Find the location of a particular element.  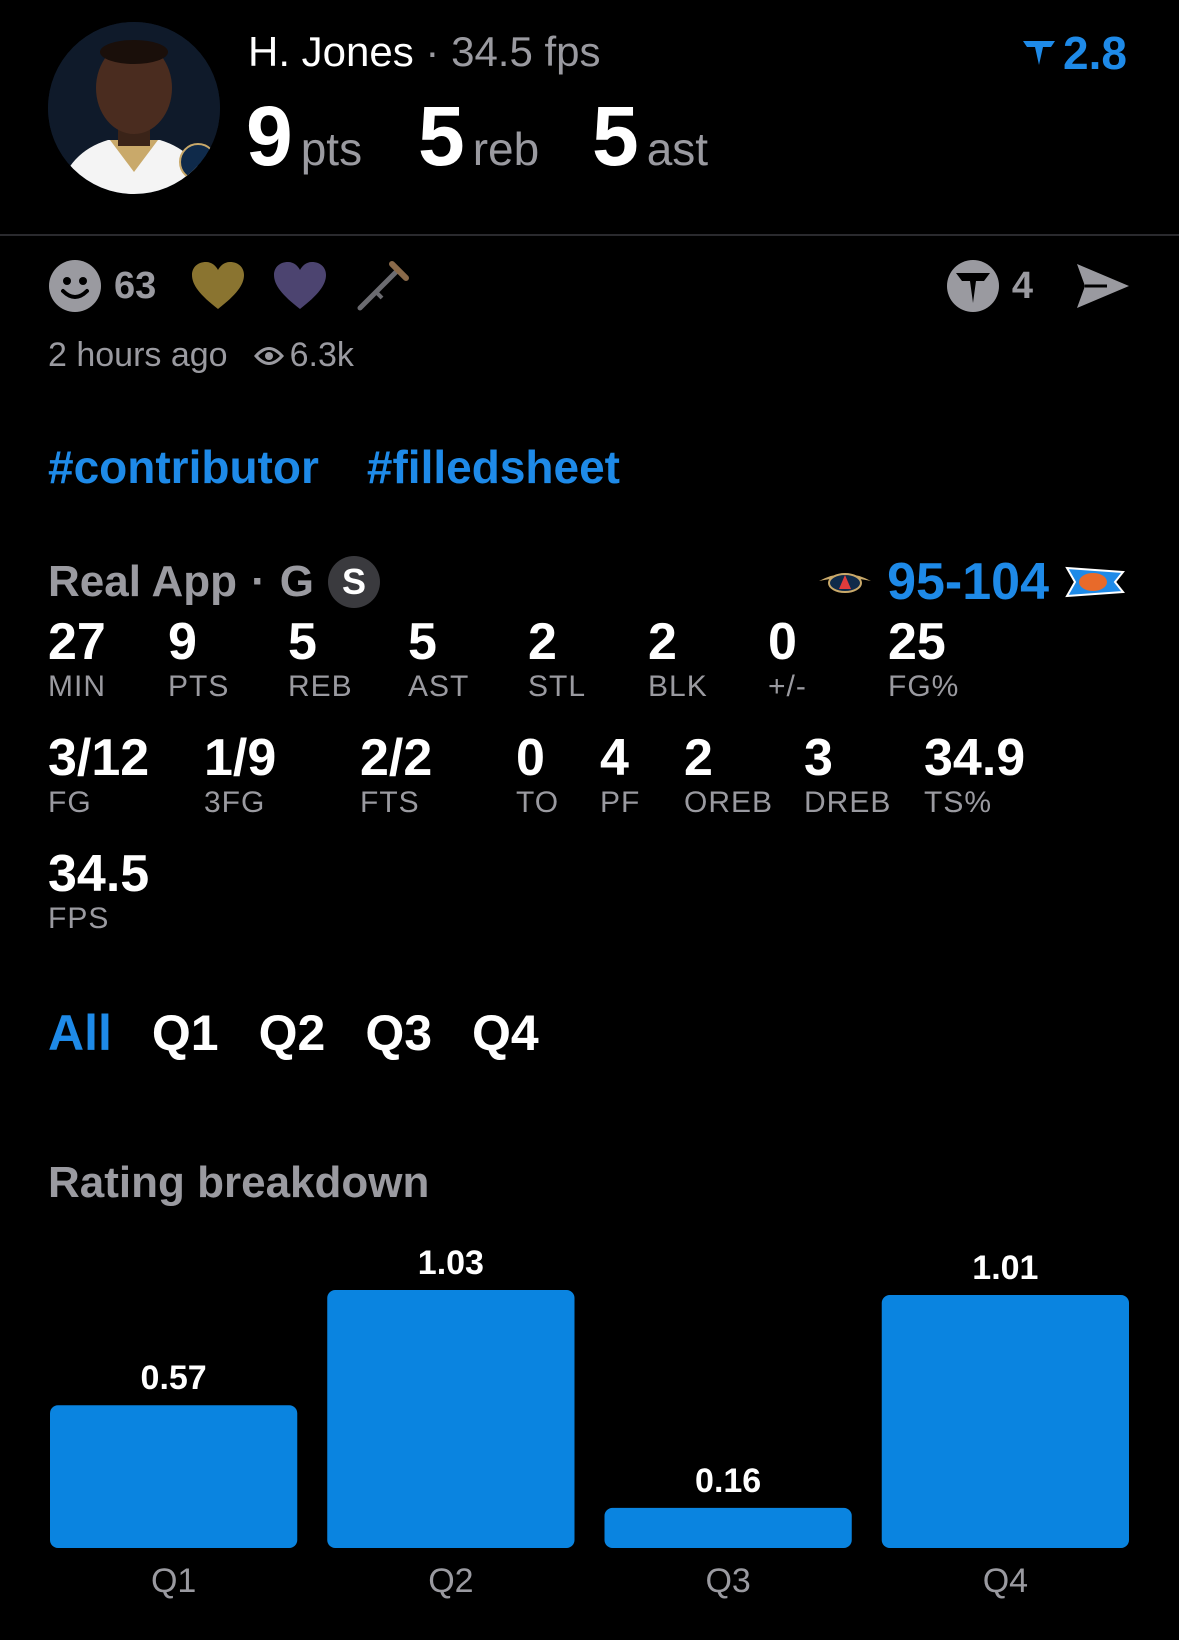

tab-q4: Q4 is located at coordinates (505, 1033).